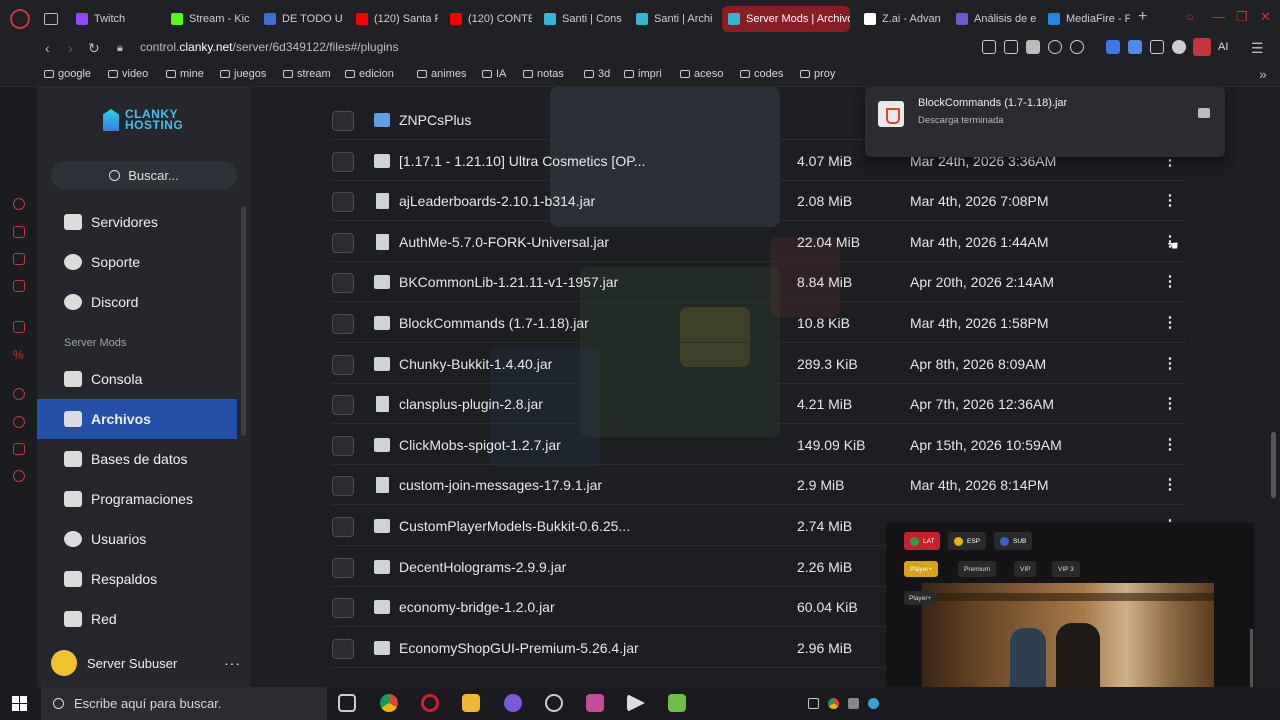  What do you see at coordinates (1263, 74) in the screenshot?
I see `bookmarks-overflow-icon: »` at bounding box center [1263, 74].